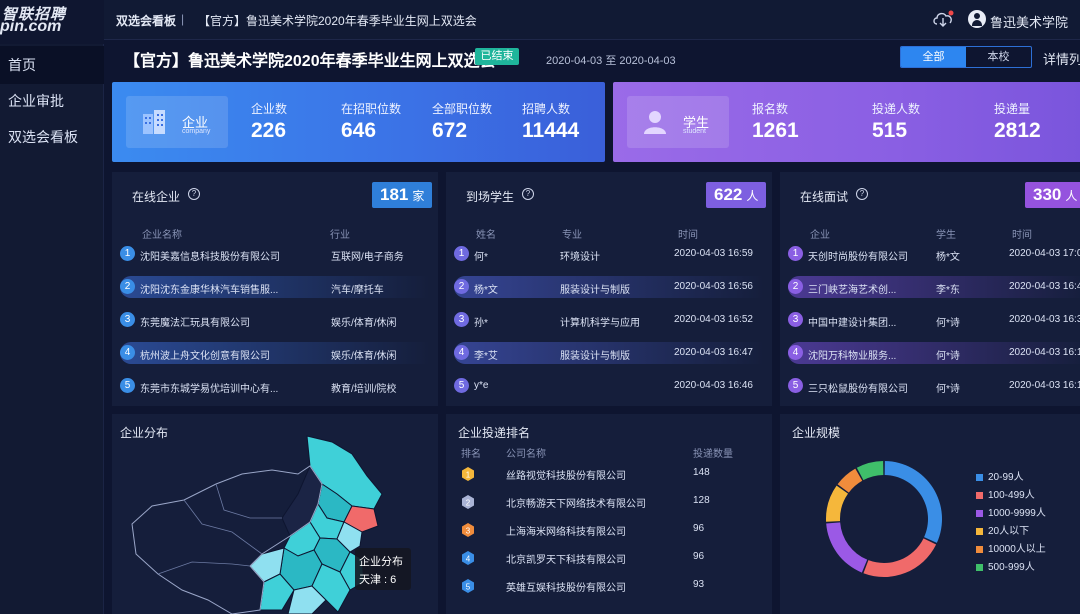  What do you see at coordinates (471, 454) in the screenshot?
I see `column-header: 排名` at bounding box center [471, 454].